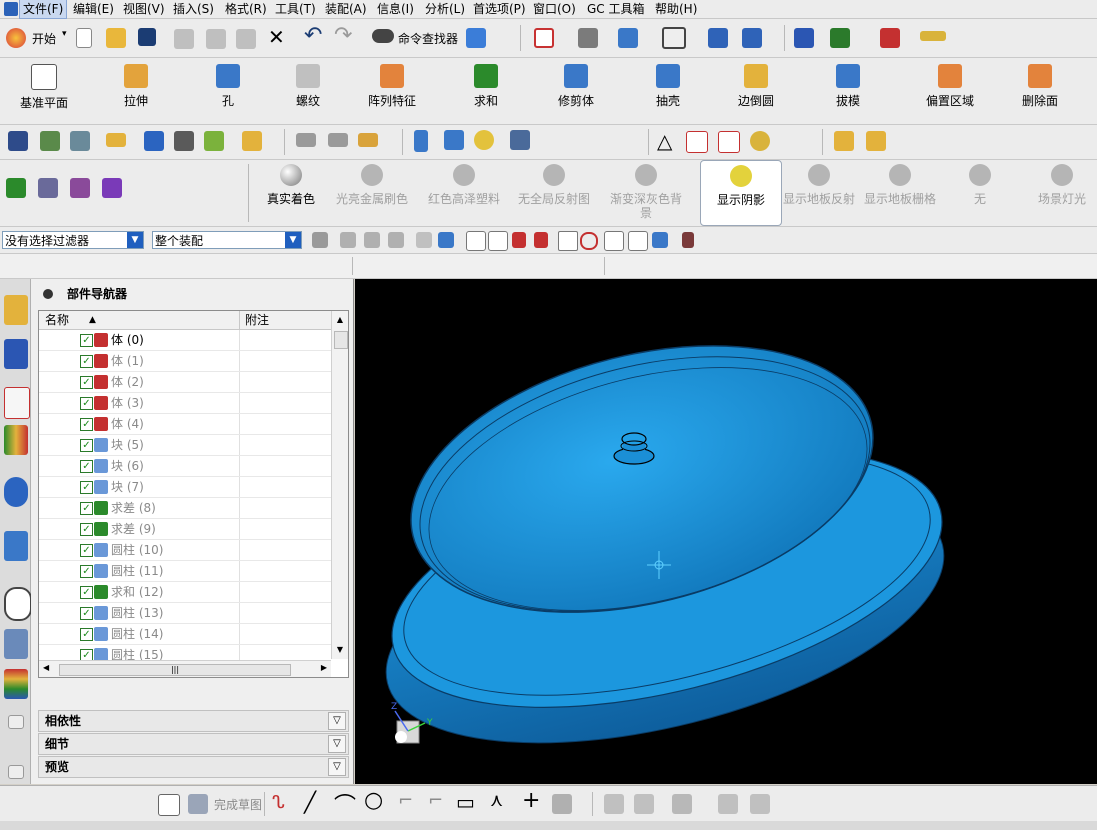  What do you see at coordinates (214, 141) in the screenshot?
I see `invert-display-icon` at bounding box center [214, 141].